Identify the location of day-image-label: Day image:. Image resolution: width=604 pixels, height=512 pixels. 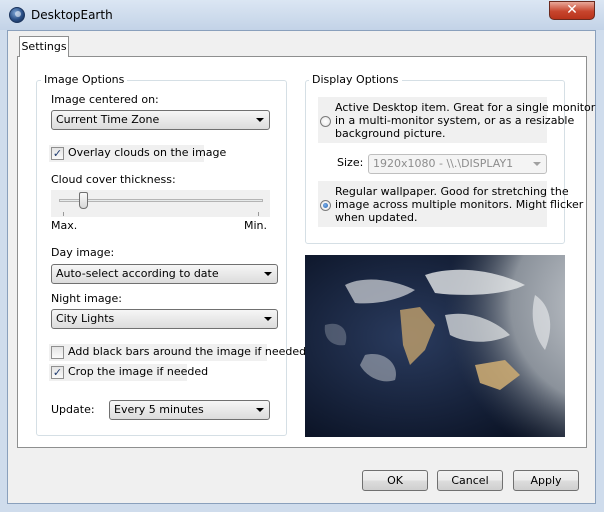
(83, 252).